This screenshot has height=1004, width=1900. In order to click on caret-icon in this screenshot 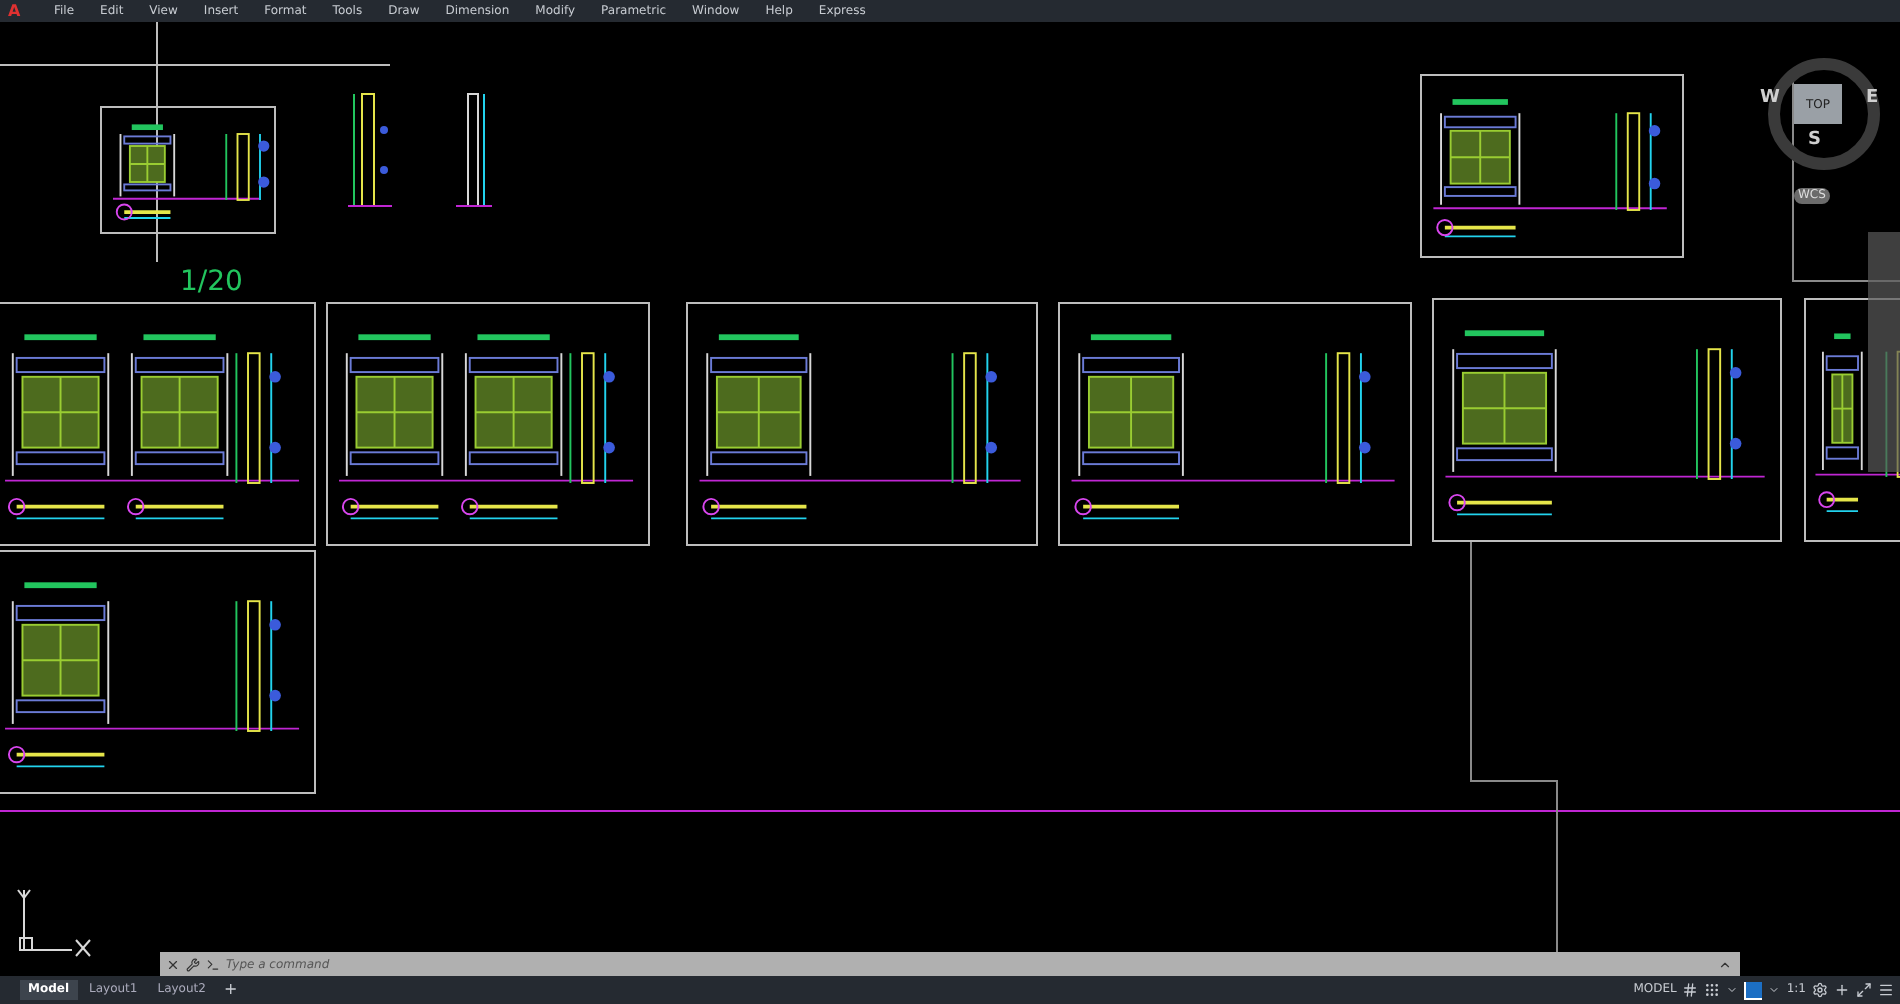, I will do `click(1774, 990)`.